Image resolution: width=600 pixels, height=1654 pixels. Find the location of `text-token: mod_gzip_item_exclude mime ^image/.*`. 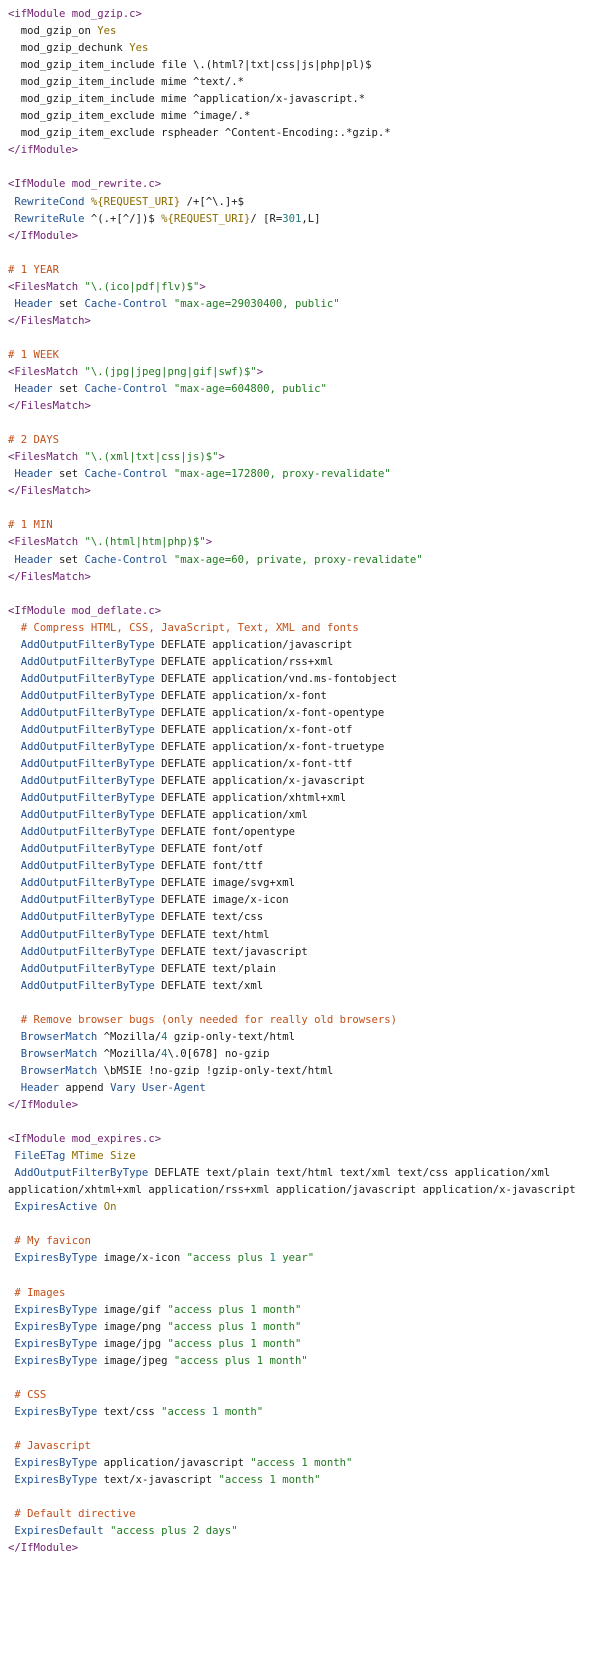

text-token: mod_gzip_item_exclude mime ^image/.* is located at coordinates (129, 116).